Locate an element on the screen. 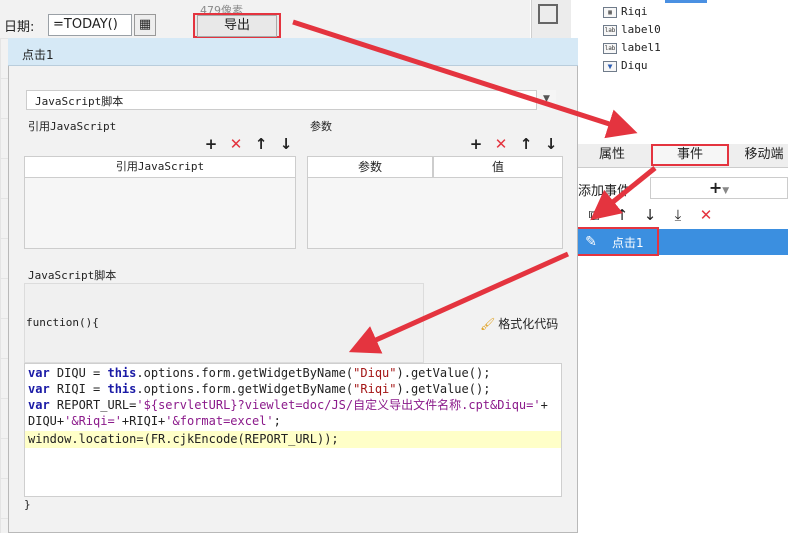 Image resolution: width=788 pixels, height=533 pixels. event-highlight-box is located at coordinates (617, 241).